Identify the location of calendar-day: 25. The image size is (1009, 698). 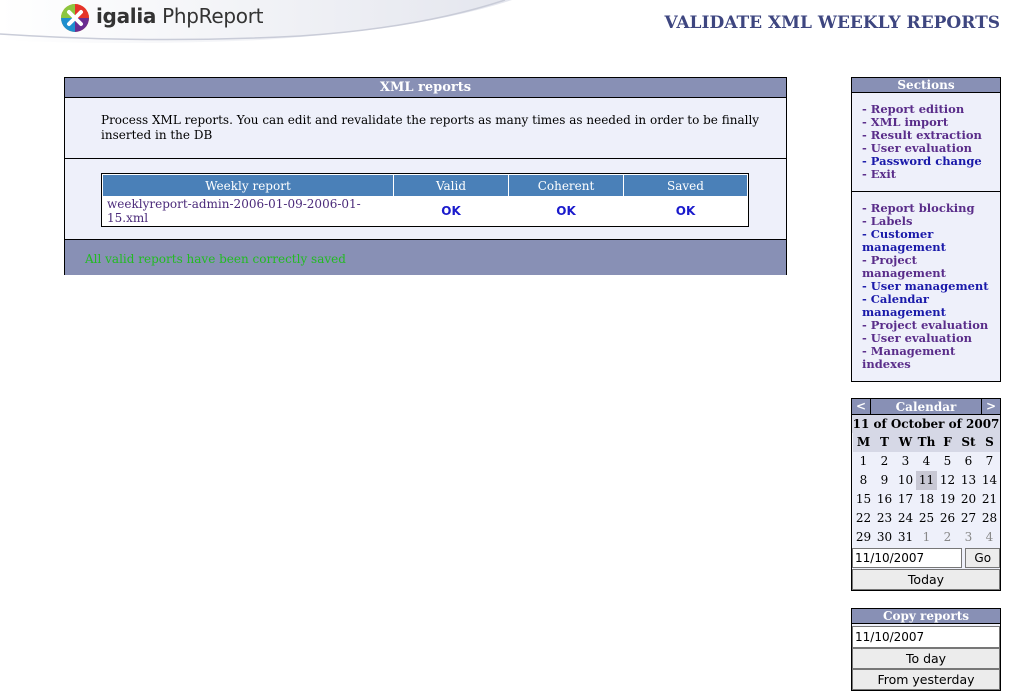
(926, 518).